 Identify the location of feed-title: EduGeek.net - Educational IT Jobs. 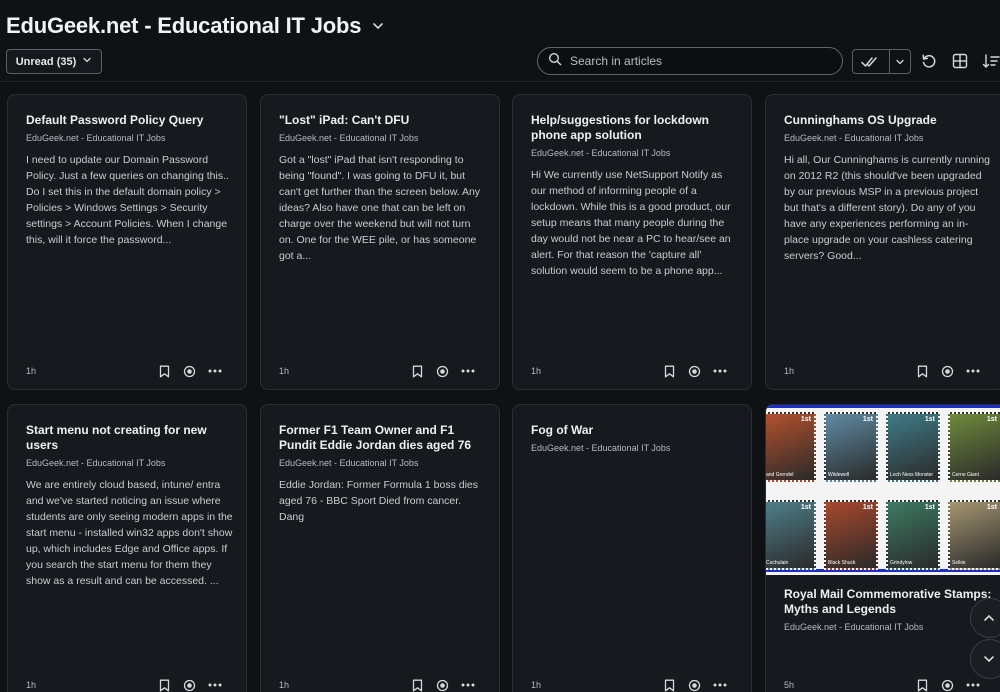
(184, 25).